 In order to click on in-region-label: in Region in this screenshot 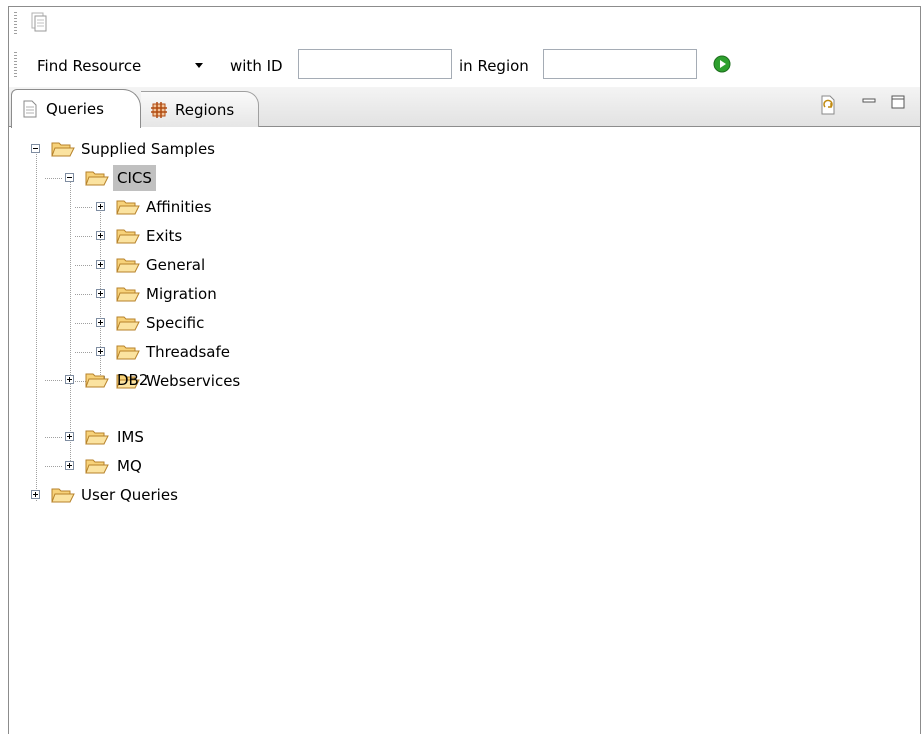, I will do `click(494, 66)`.